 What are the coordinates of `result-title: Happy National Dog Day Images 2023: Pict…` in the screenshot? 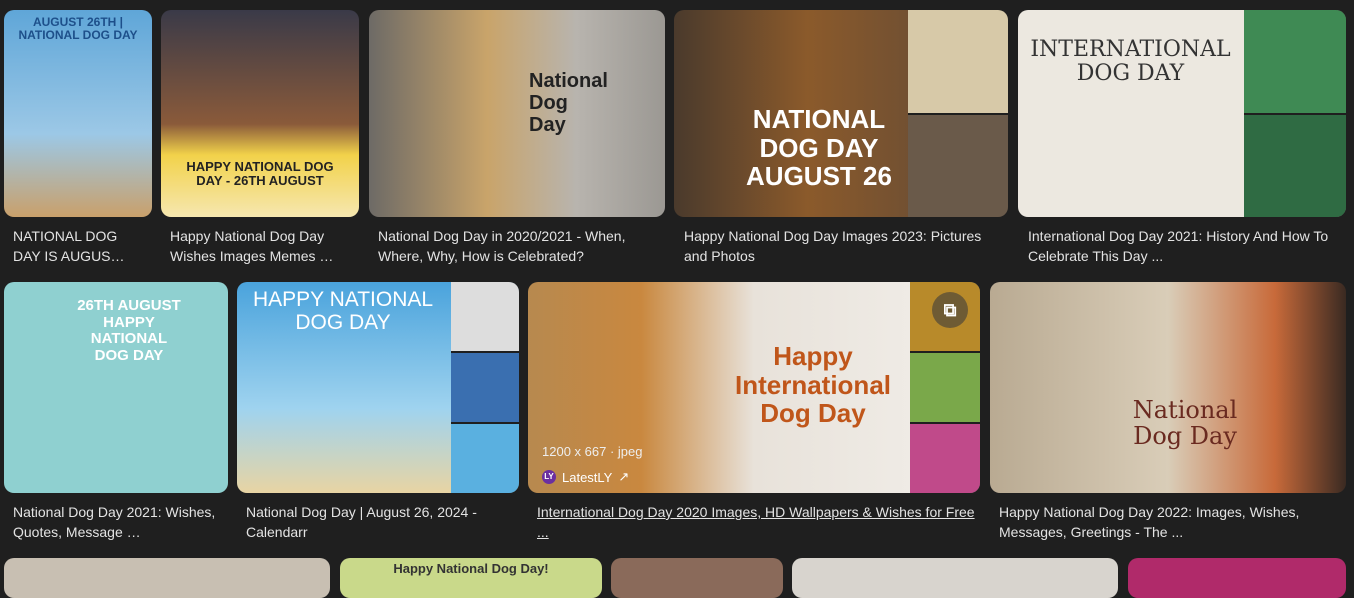 It's located at (839, 246).